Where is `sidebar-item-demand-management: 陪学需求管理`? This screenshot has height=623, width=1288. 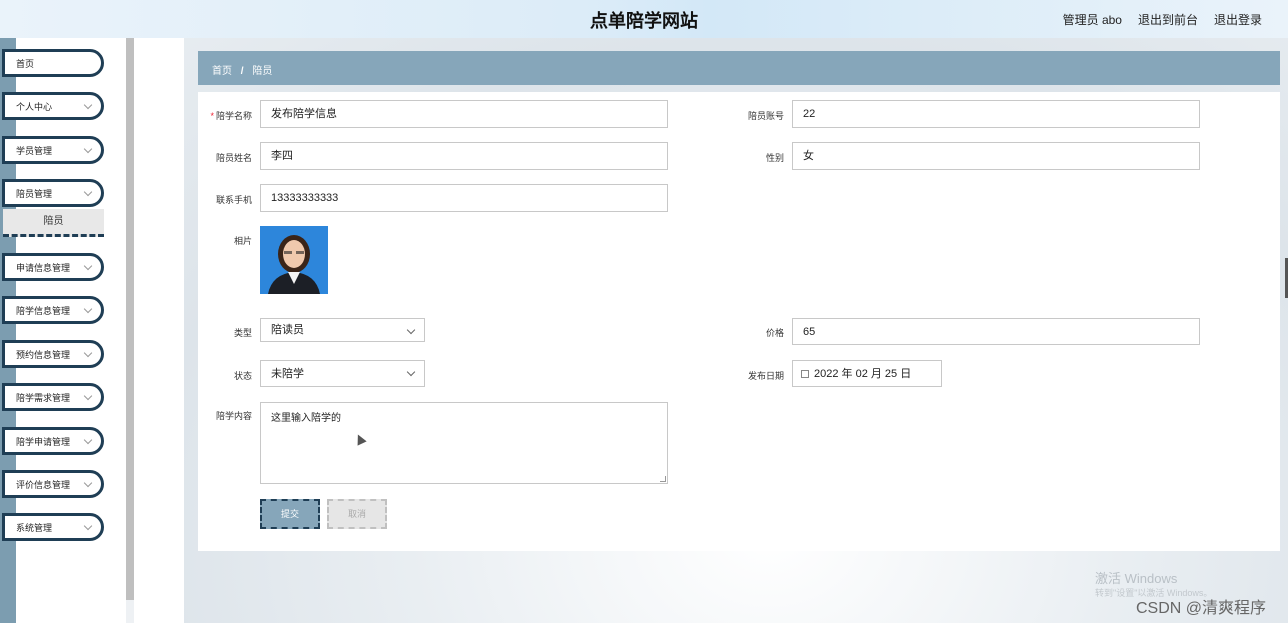
sidebar-item-demand-management: 陪学需求管理 is located at coordinates (53, 397).